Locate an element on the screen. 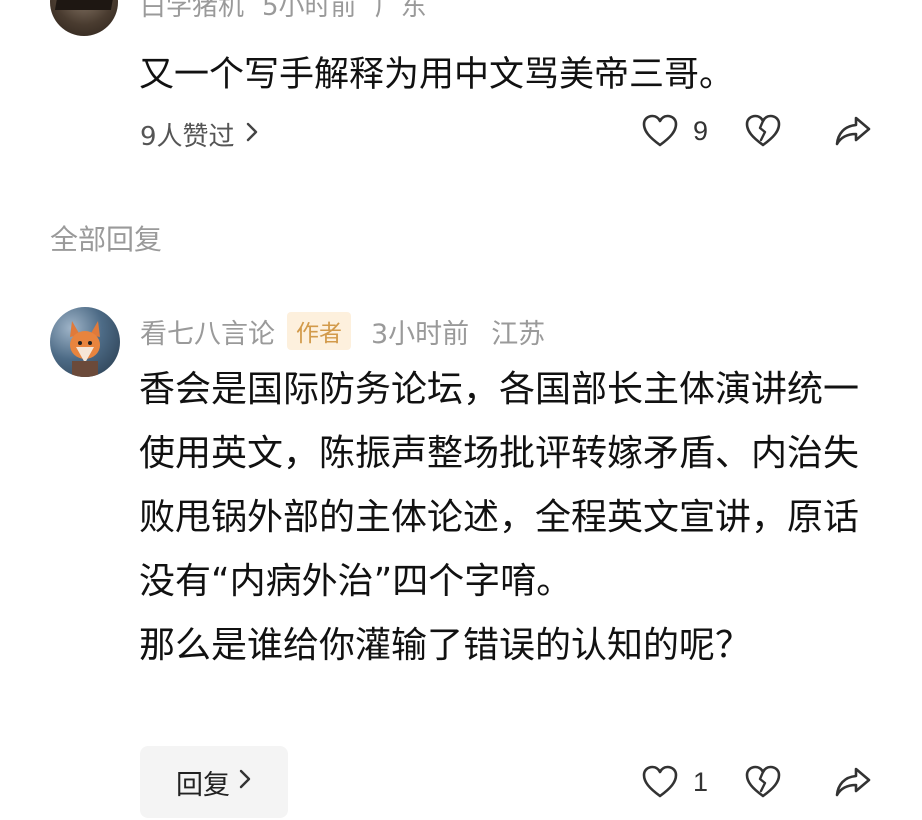  liked-by-label: 9人赞过 is located at coordinates (187, 137).